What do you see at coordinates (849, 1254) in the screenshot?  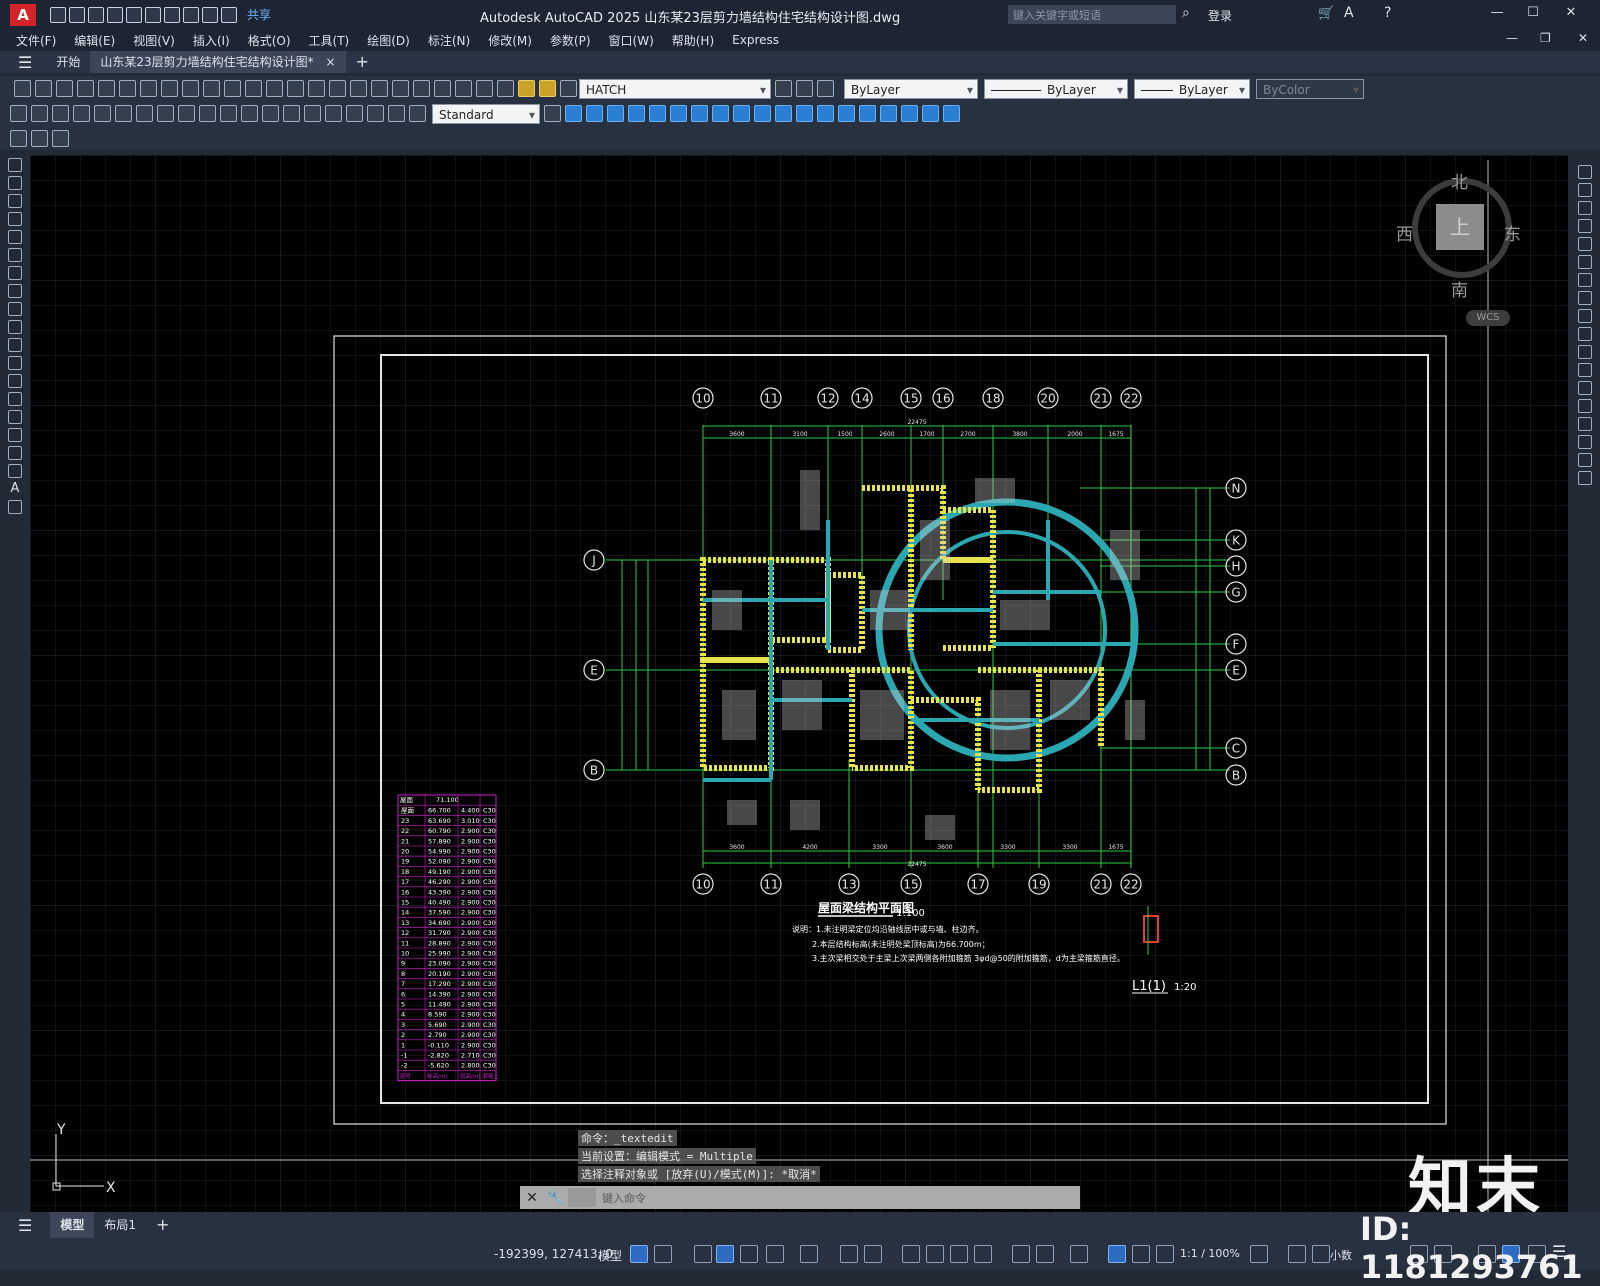 I see `object-snap-tracking-icon` at bounding box center [849, 1254].